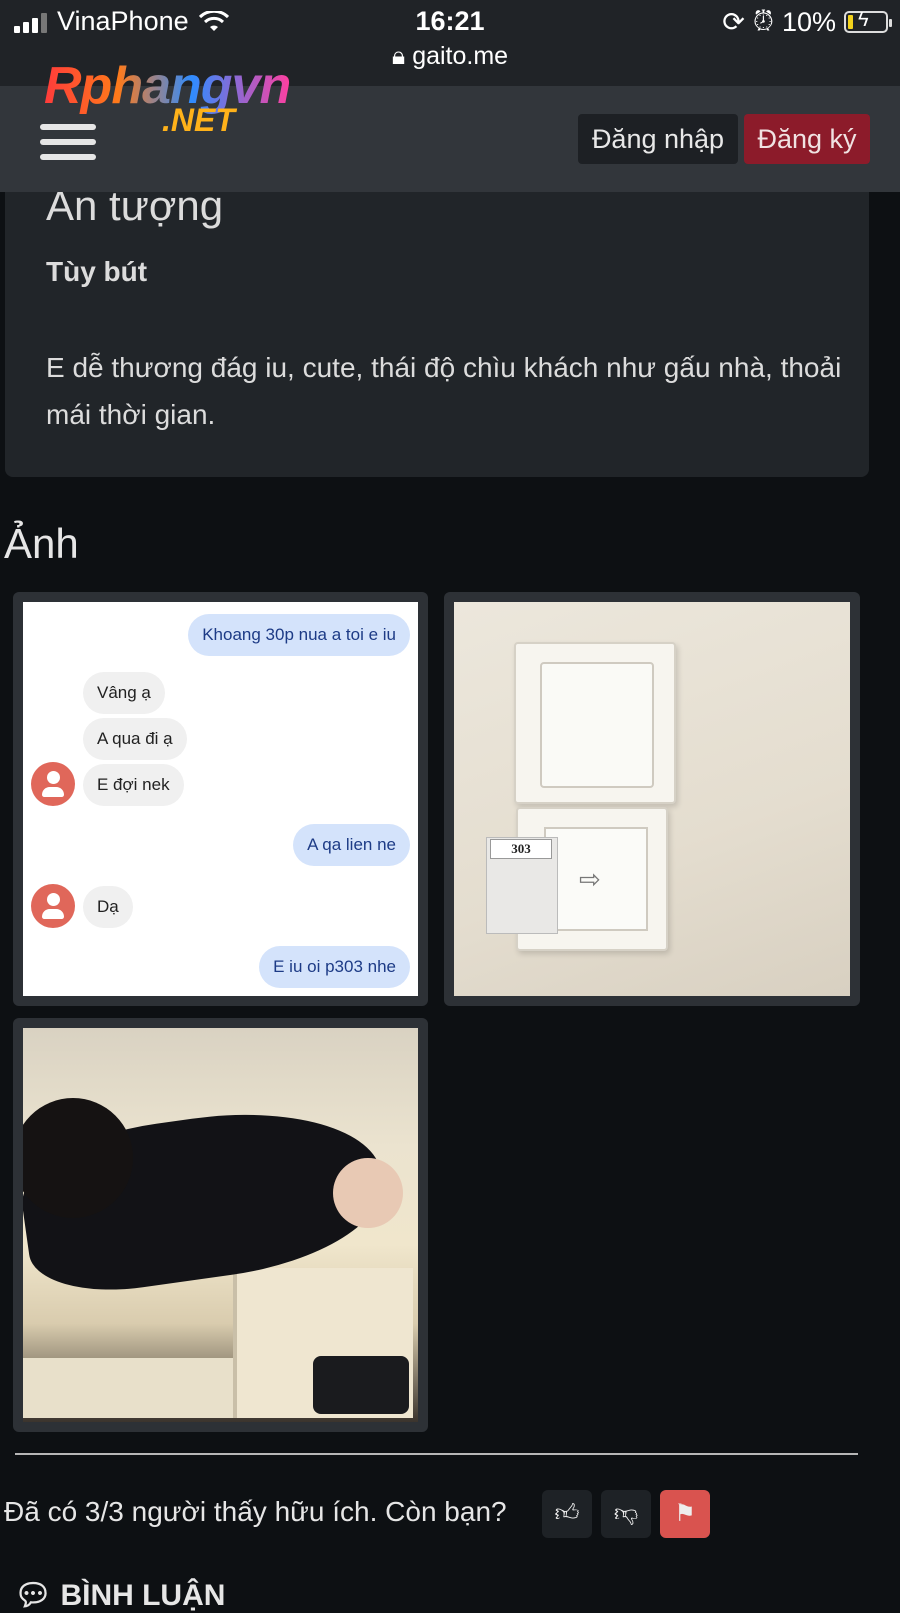  What do you see at coordinates (97, 271) in the screenshot?
I see `review-category: Tùy bút` at bounding box center [97, 271].